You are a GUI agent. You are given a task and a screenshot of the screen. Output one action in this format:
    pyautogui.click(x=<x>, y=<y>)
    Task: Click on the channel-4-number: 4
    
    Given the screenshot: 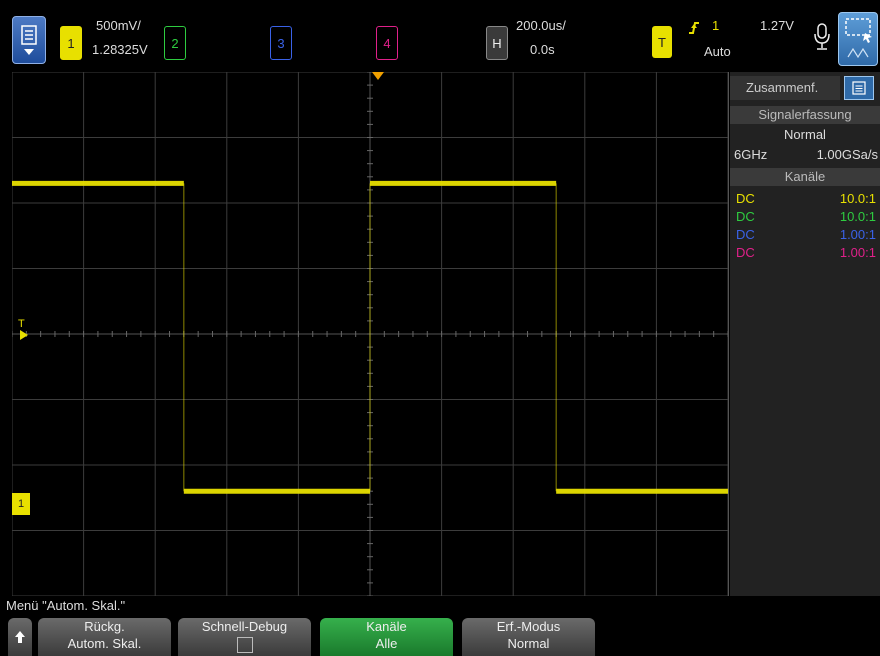 What is the action you would take?
    pyautogui.click(x=387, y=43)
    